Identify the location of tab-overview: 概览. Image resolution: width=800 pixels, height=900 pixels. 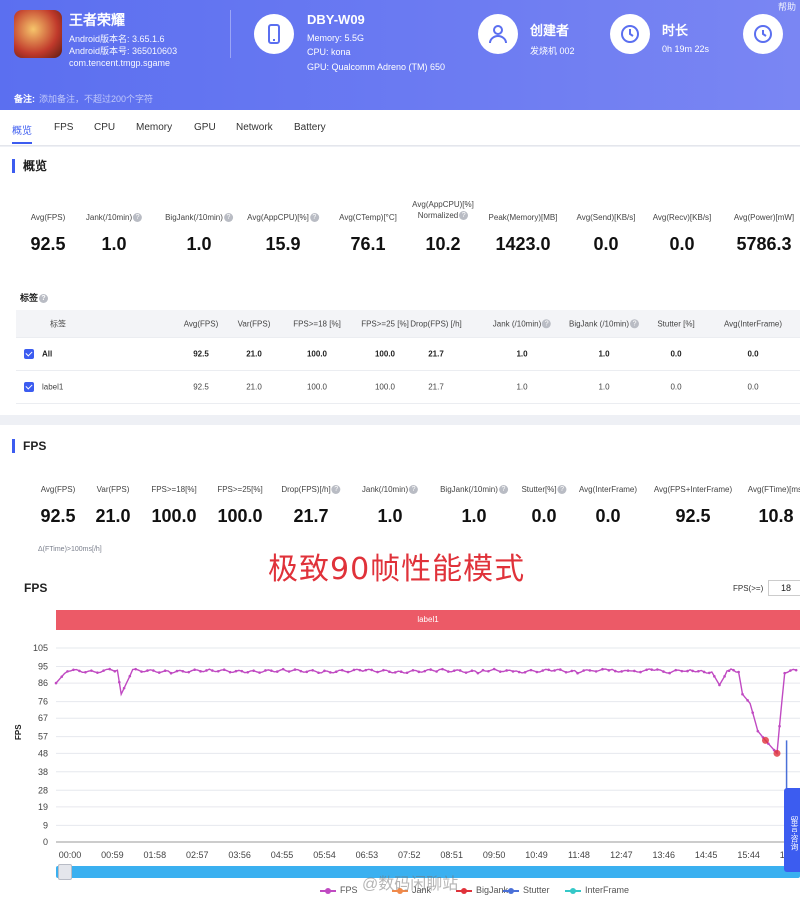
(22, 133).